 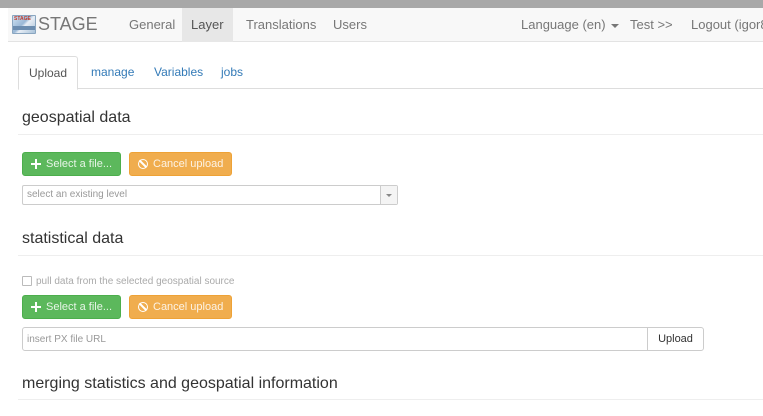 What do you see at coordinates (24, 24) in the screenshot?
I see `stage-logo-icon: STAGE` at bounding box center [24, 24].